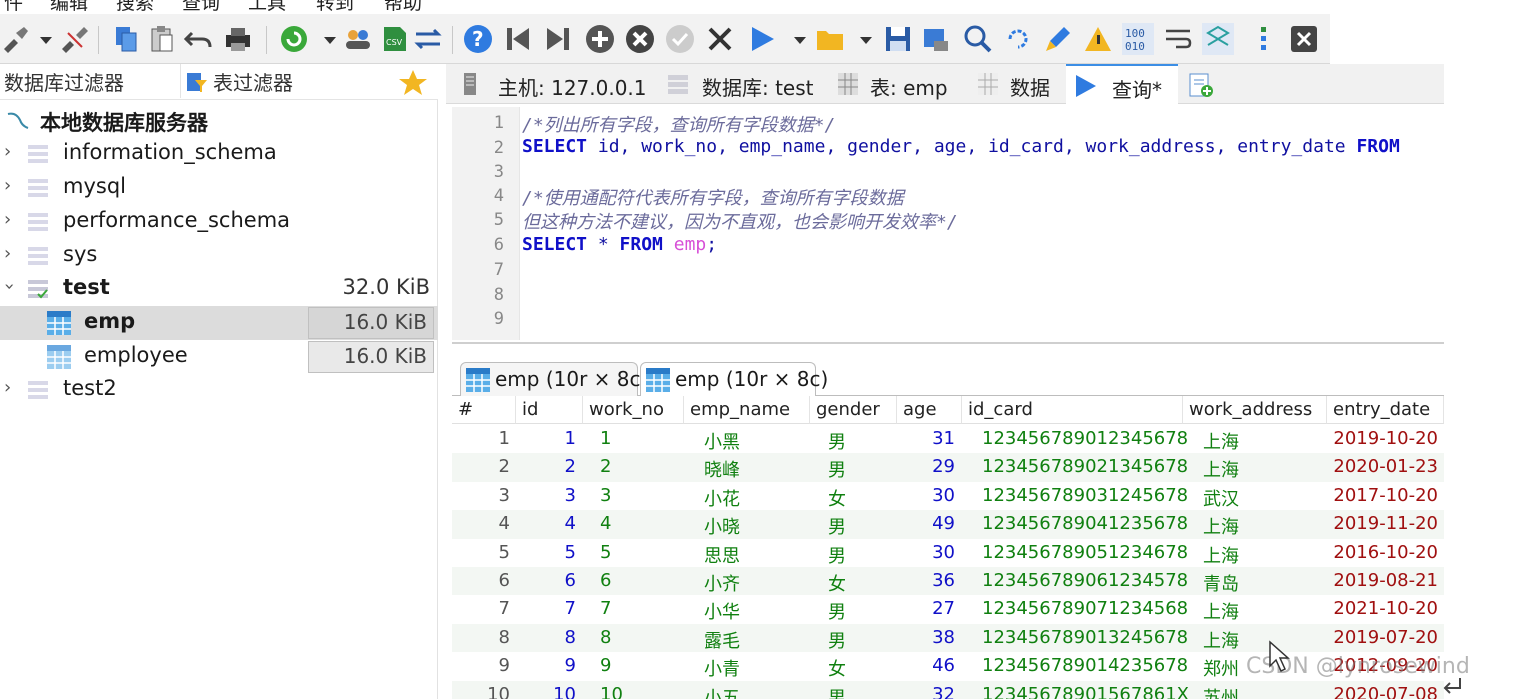 This screenshot has height=699, width=1520. Describe the element at coordinates (926, 580) in the screenshot. I see `cell-age: 36` at that location.